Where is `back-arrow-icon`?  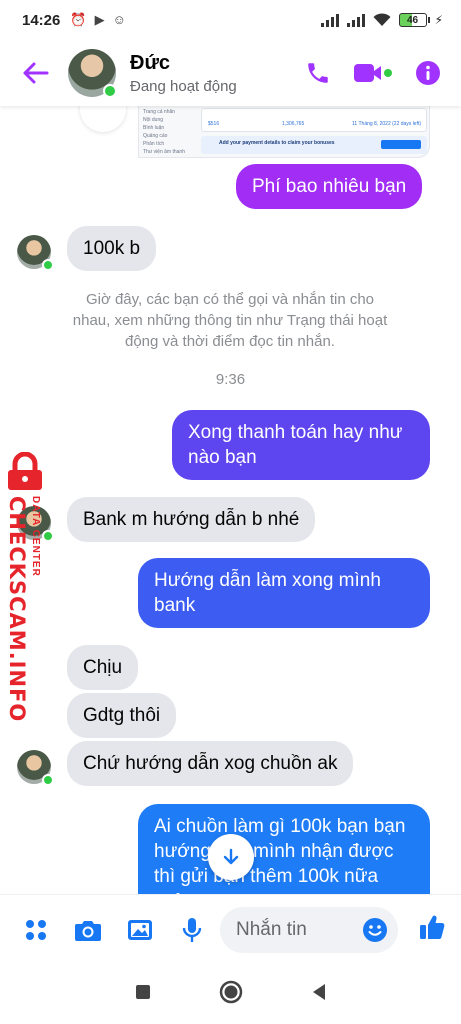
back-arrow-icon is located at coordinates (36, 73).